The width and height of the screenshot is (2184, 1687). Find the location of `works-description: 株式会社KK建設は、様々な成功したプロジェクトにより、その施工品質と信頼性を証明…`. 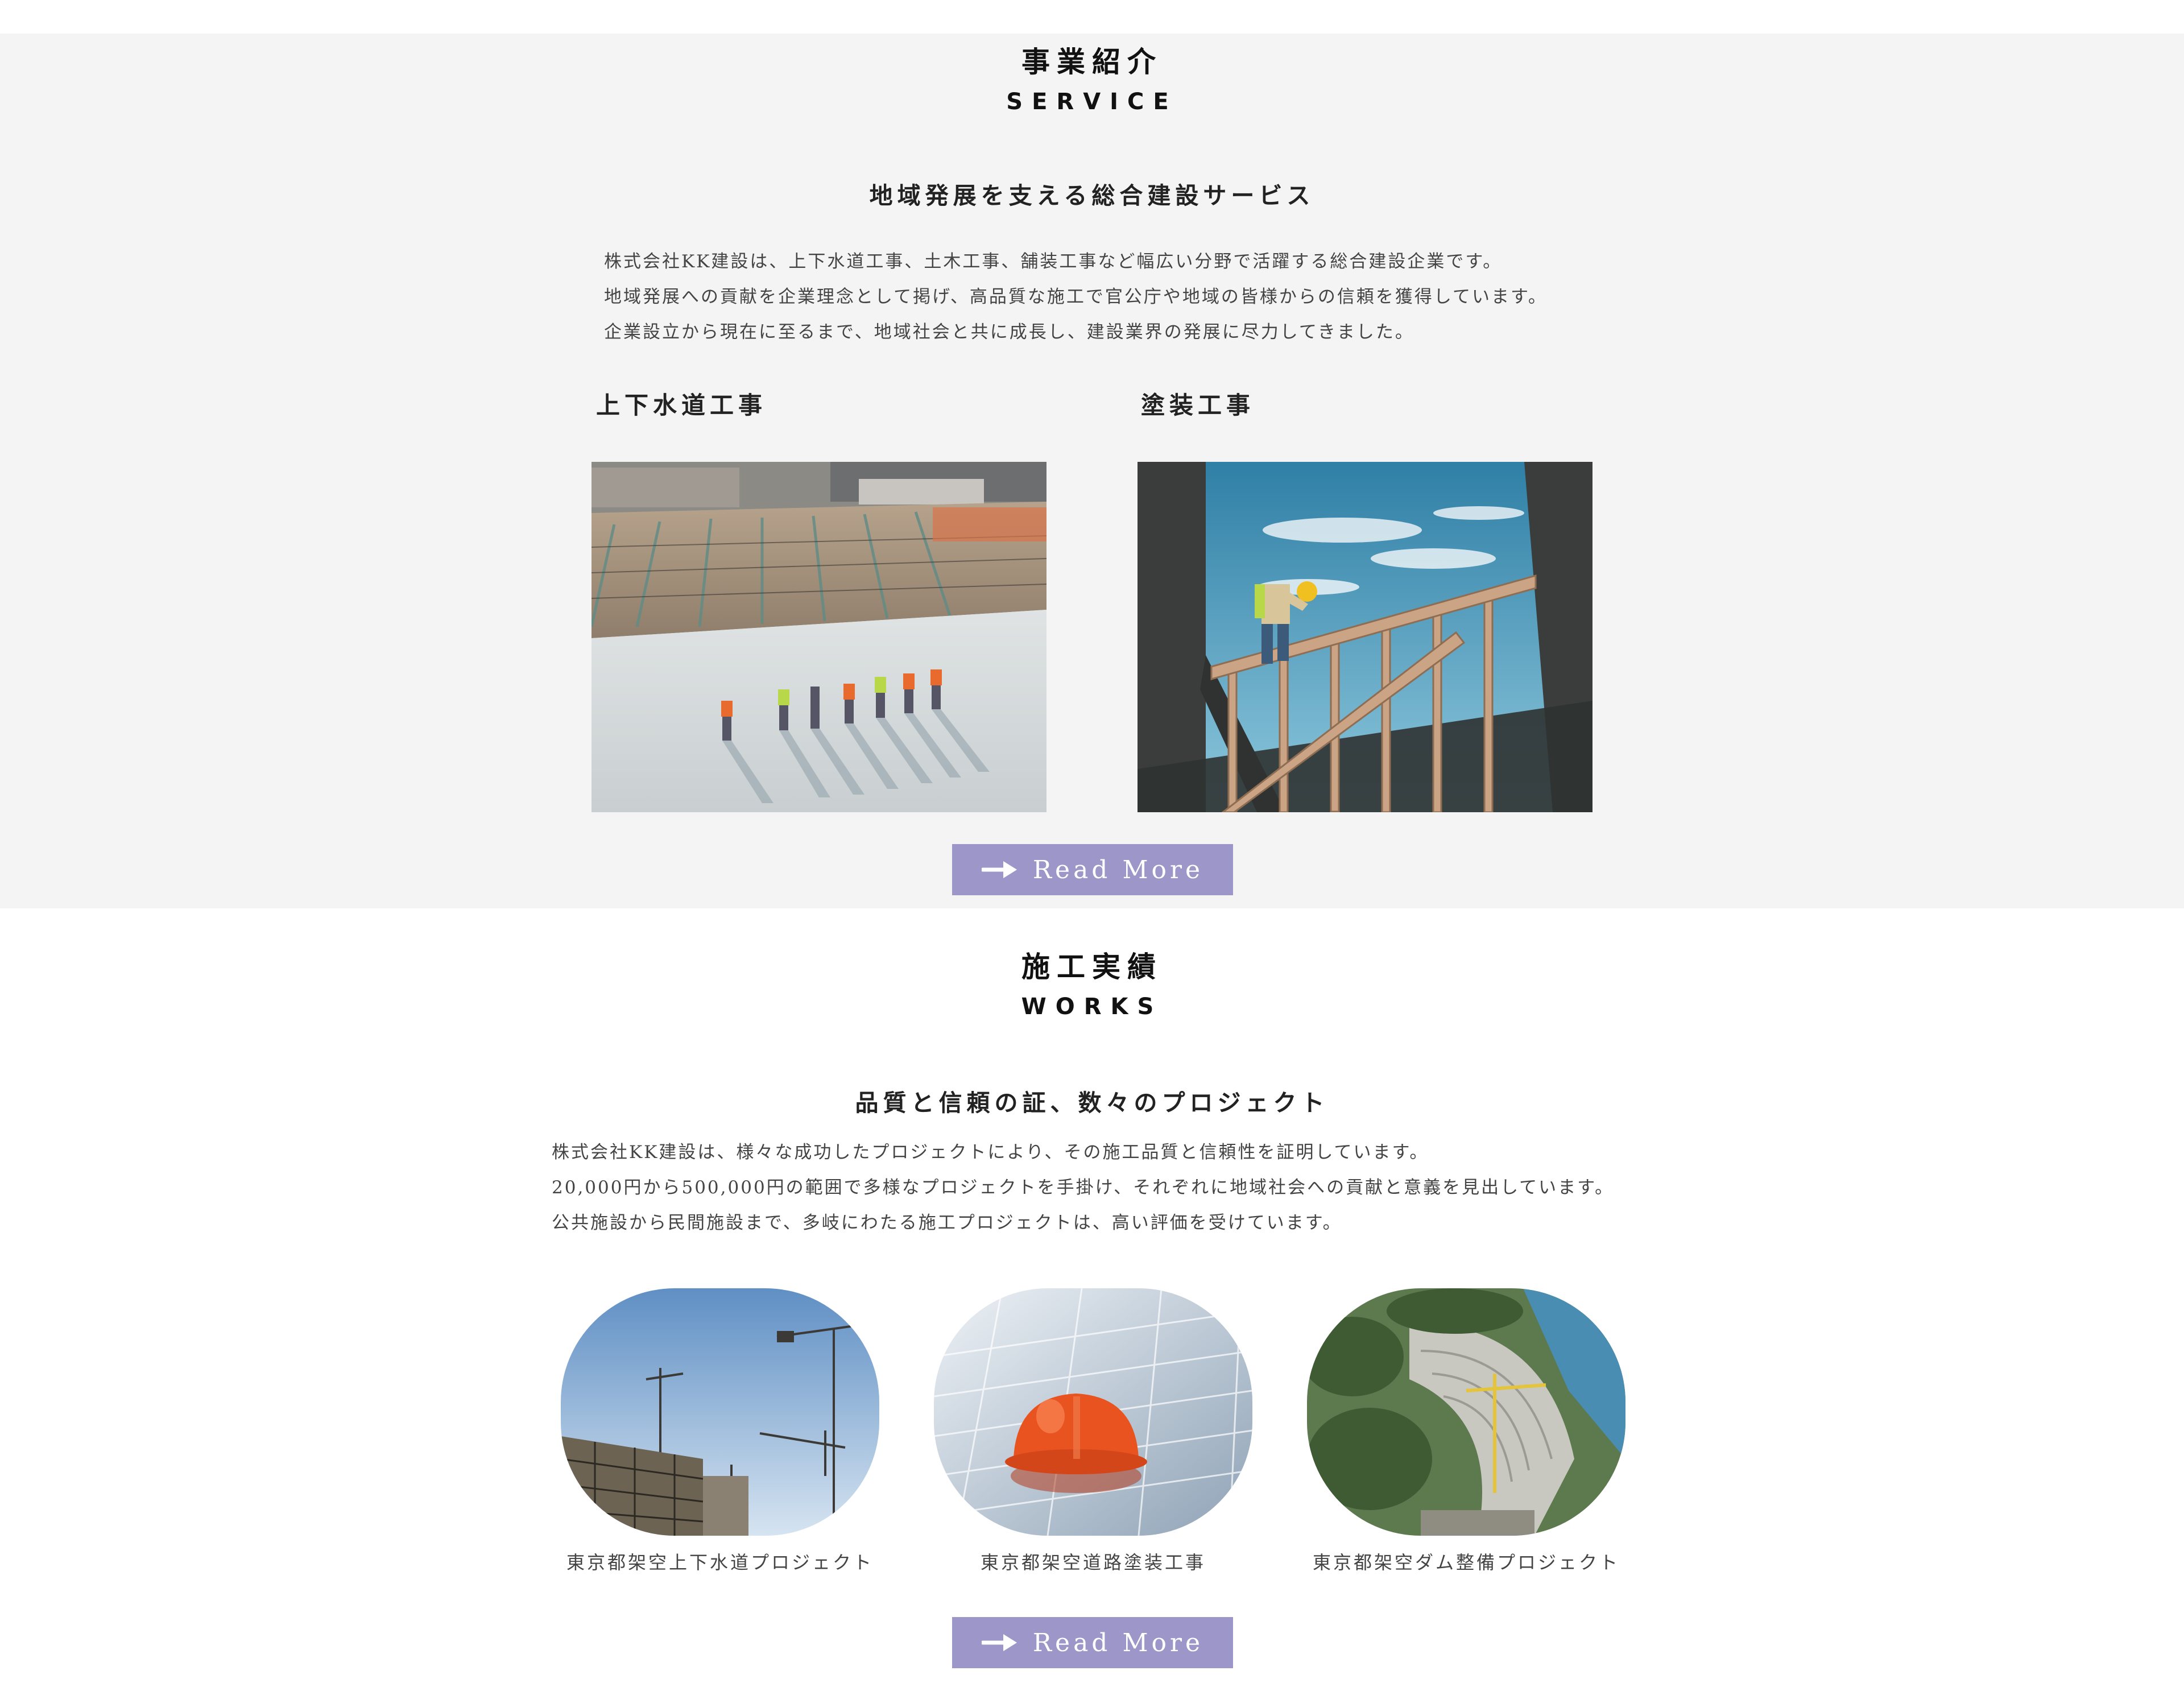

works-description: 株式会社KK建設は、様々な成功したプロジェクトにより、その施工品質と信頼性を証明… is located at coordinates (1083, 1188).